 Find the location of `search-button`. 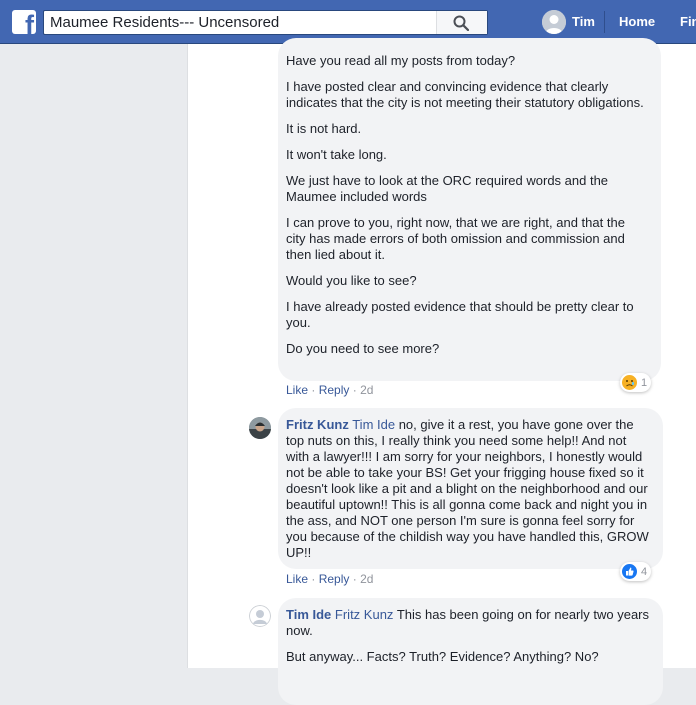

search-button is located at coordinates (461, 22).